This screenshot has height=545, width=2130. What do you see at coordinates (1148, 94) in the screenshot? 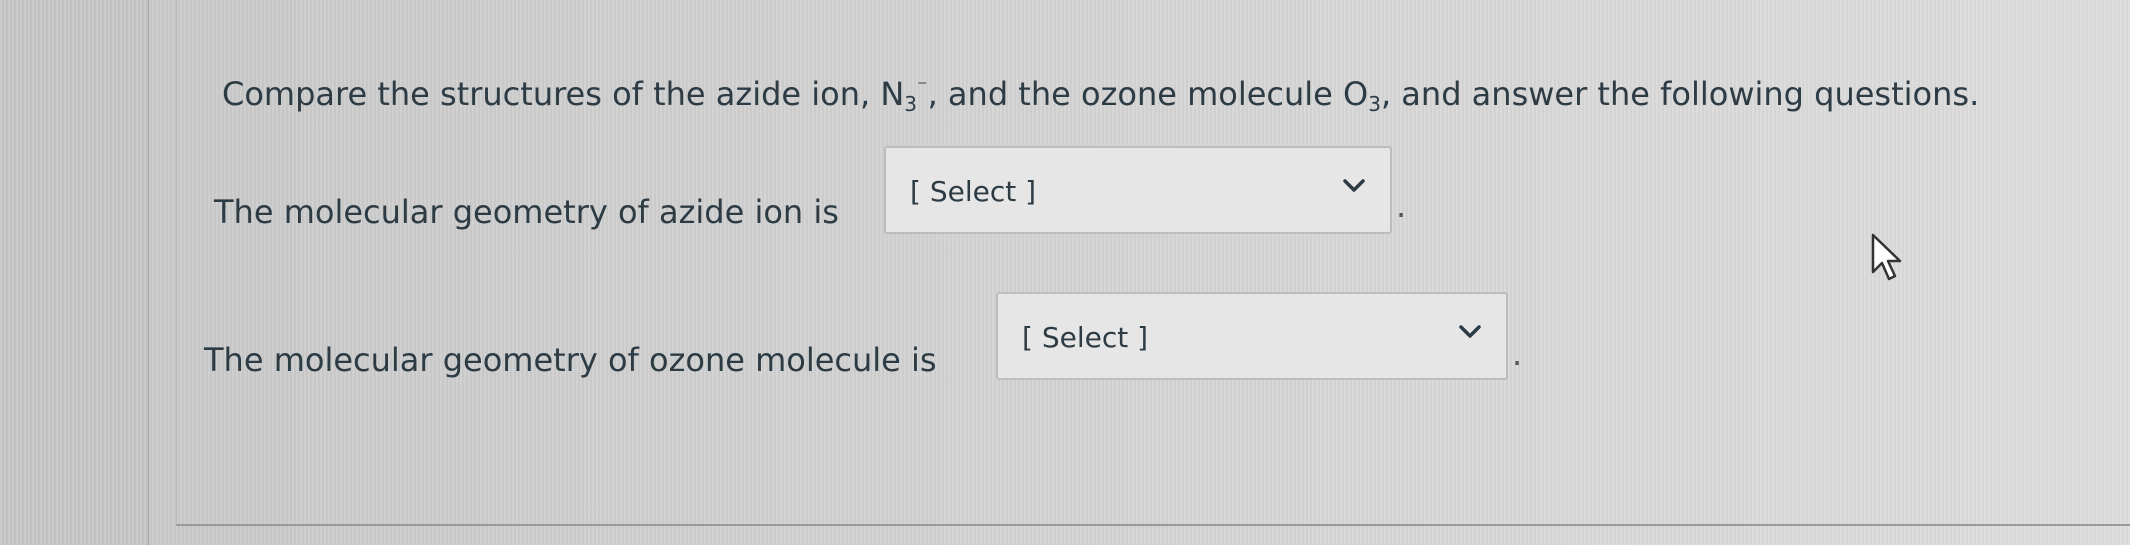
I see `prompt-text-2: , and the ozone molecule O` at bounding box center [1148, 94].